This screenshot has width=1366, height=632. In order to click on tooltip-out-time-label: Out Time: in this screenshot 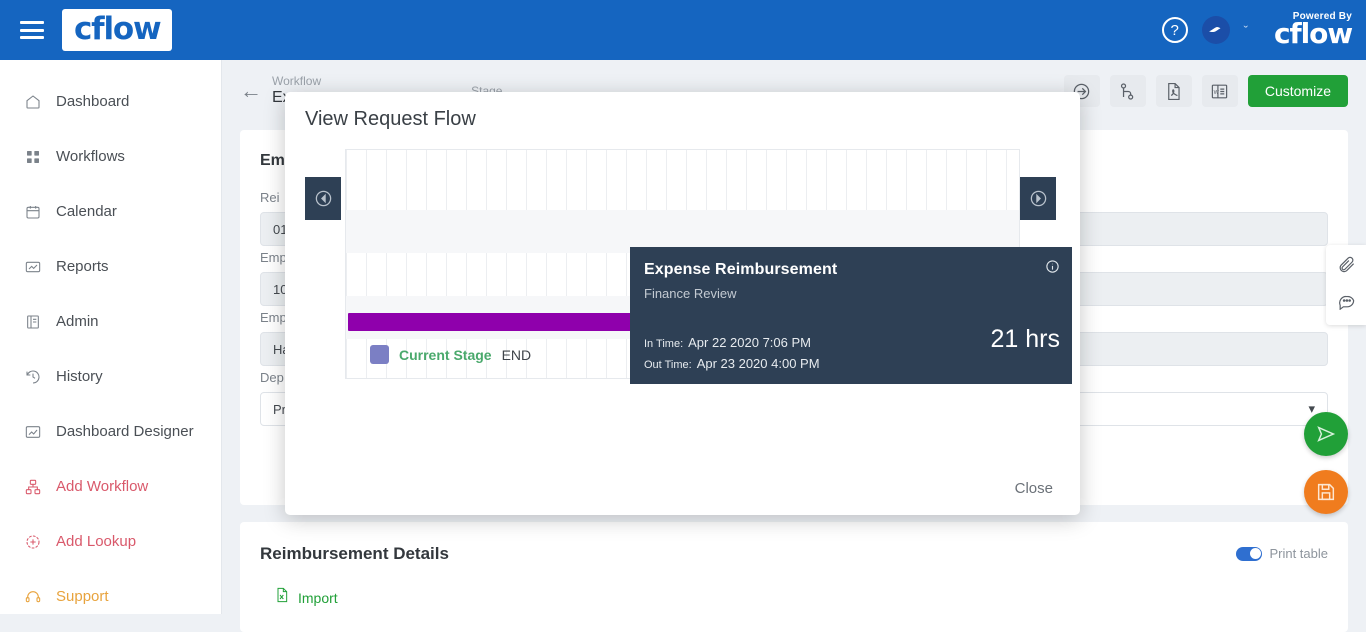, I will do `click(668, 365)`.